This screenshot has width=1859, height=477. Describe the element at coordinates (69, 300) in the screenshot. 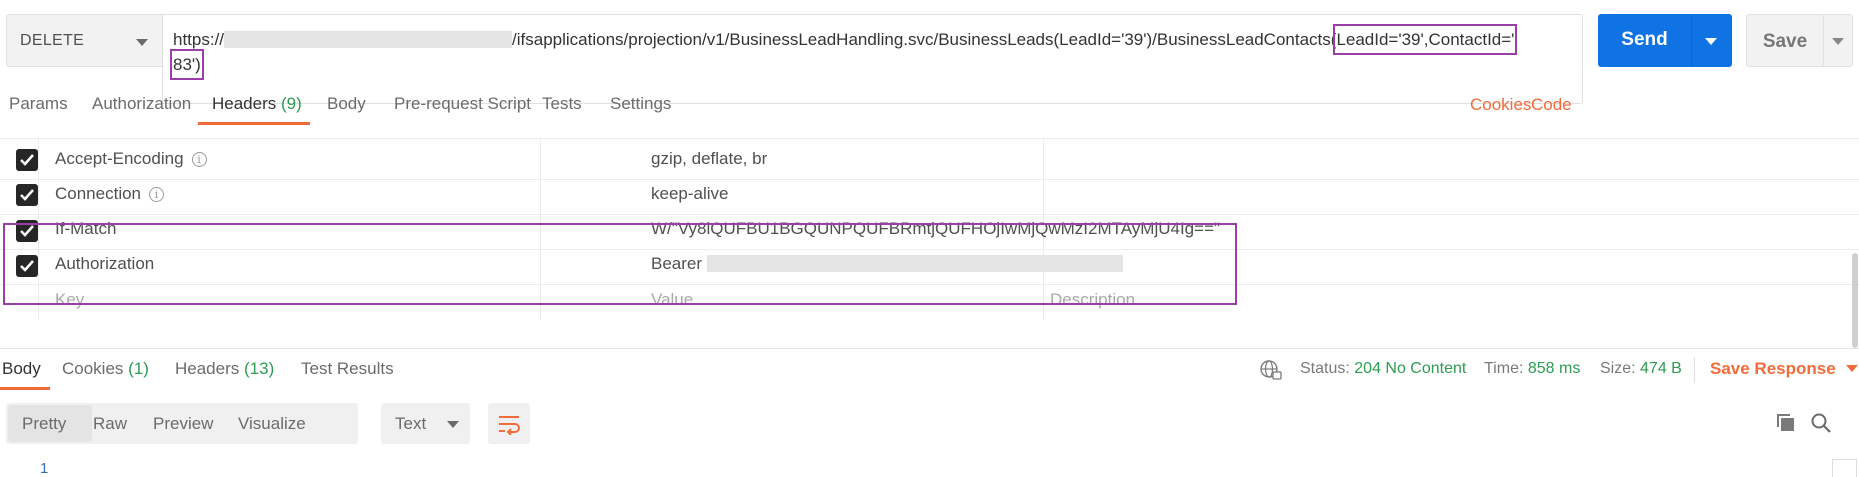

I see `key-placeholder: Key` at that location.